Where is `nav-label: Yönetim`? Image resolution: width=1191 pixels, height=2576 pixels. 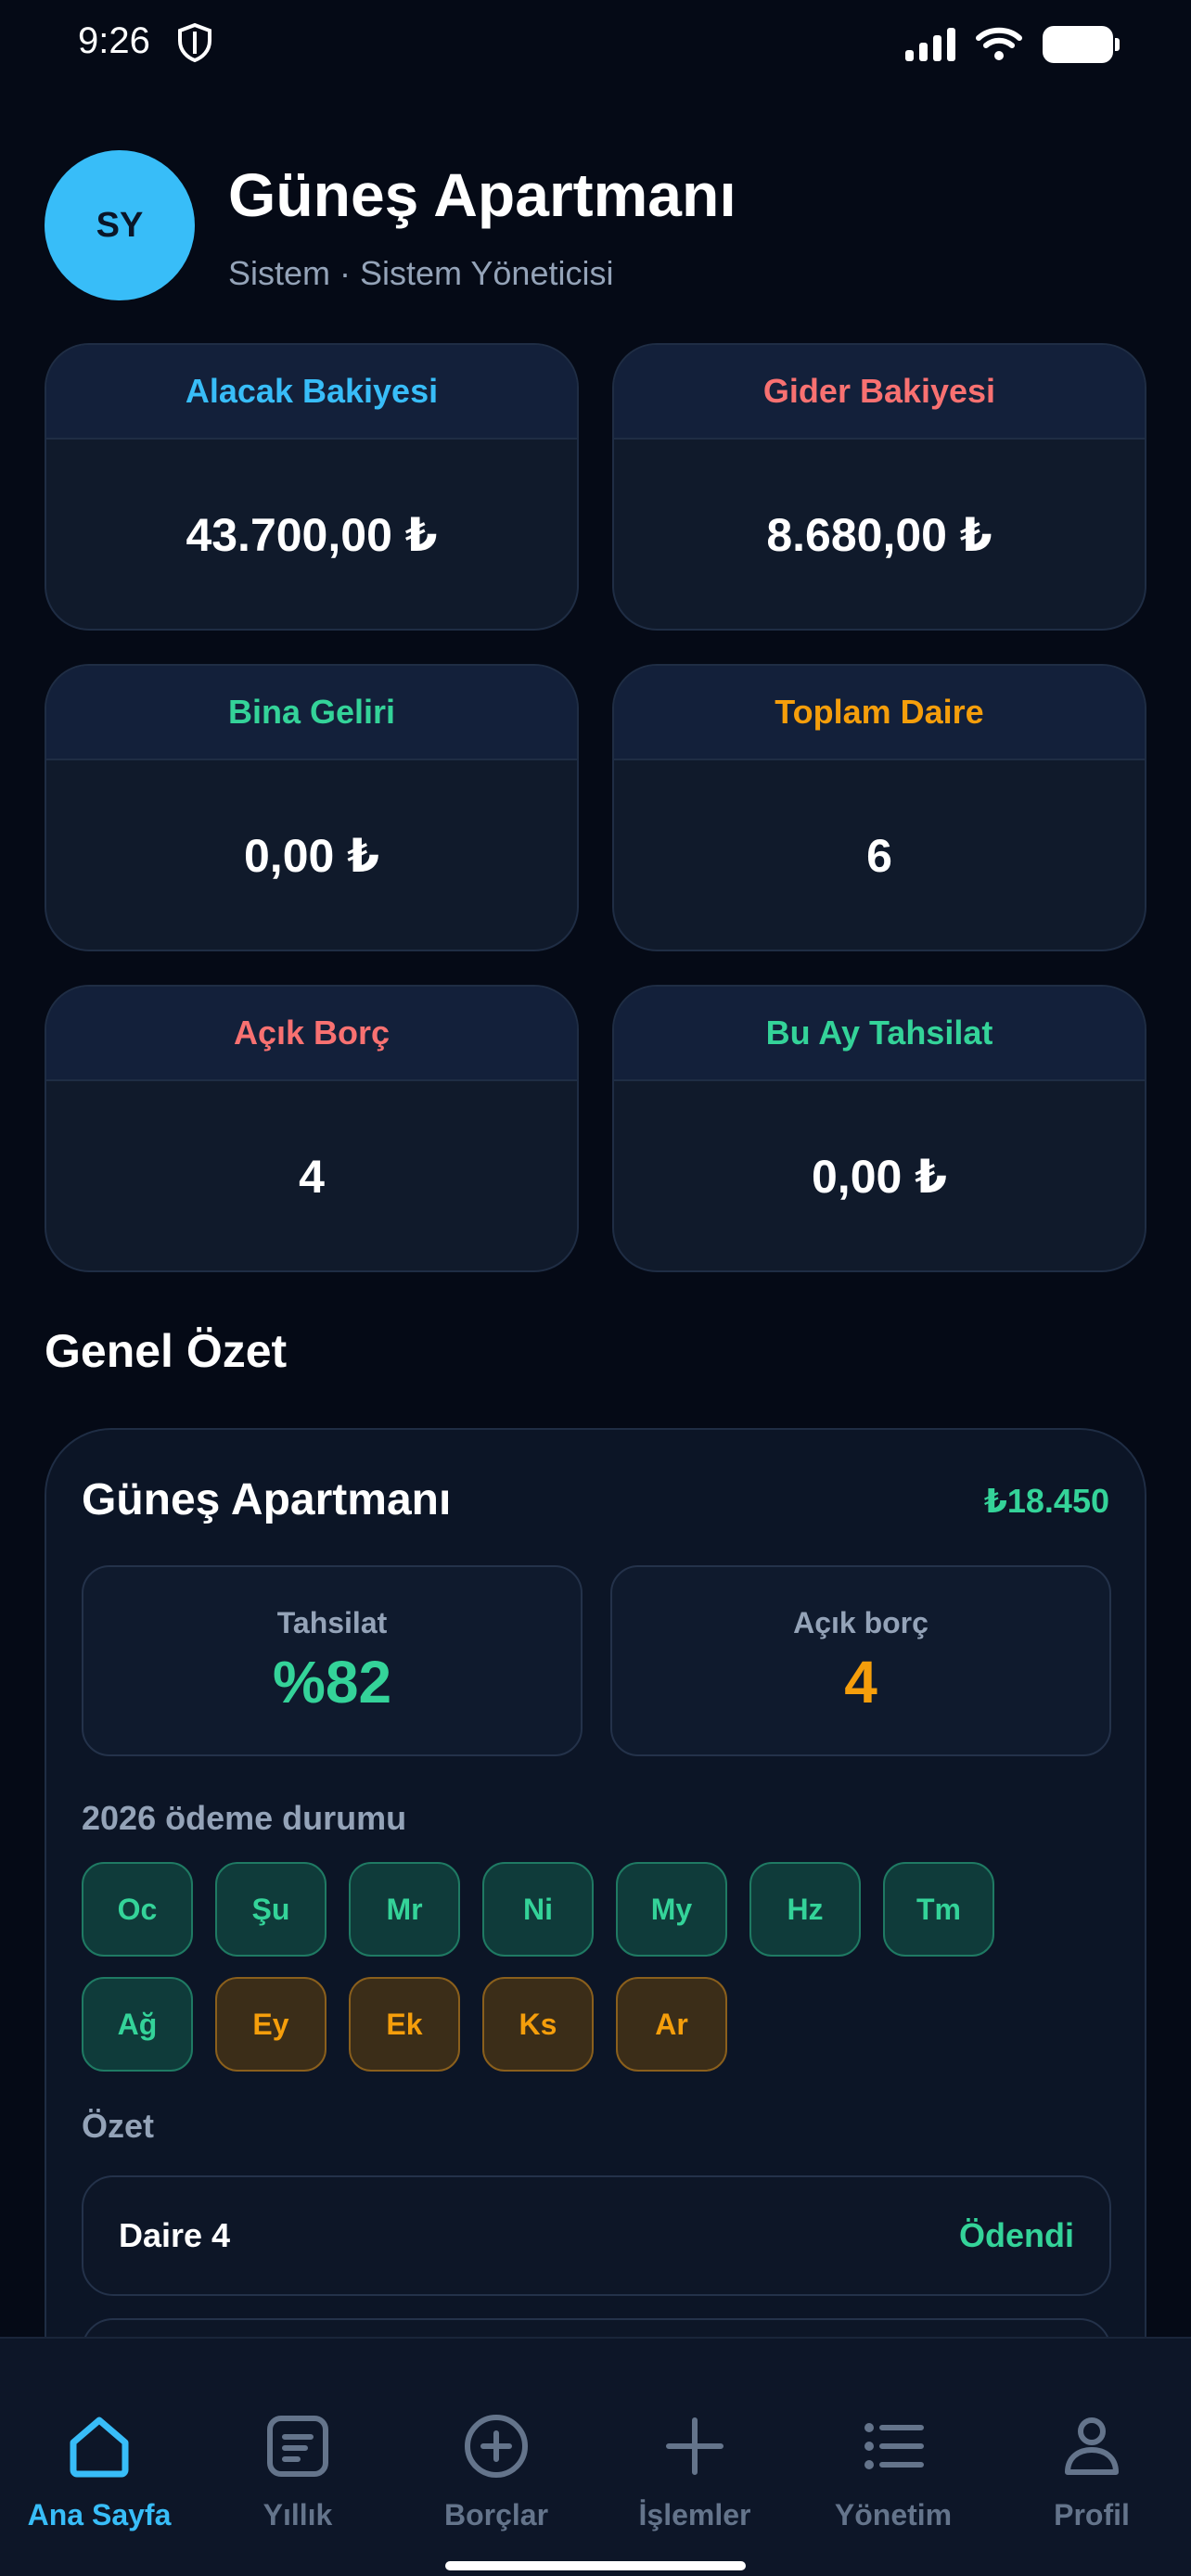
nav-label: Yönetim is located at coordinates (894, 2514).